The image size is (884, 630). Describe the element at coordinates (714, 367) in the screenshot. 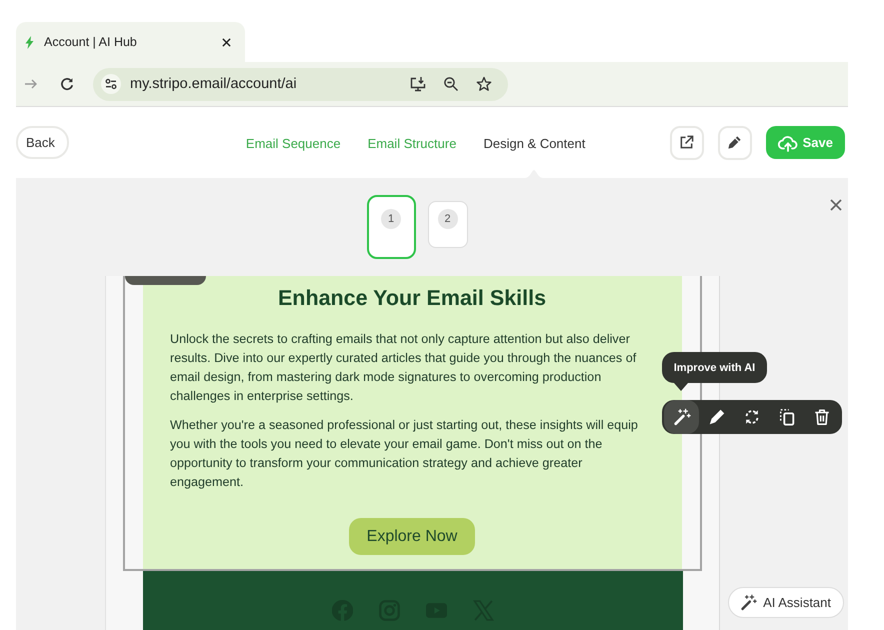

I see `tooltip: Improve with AI` at that location.